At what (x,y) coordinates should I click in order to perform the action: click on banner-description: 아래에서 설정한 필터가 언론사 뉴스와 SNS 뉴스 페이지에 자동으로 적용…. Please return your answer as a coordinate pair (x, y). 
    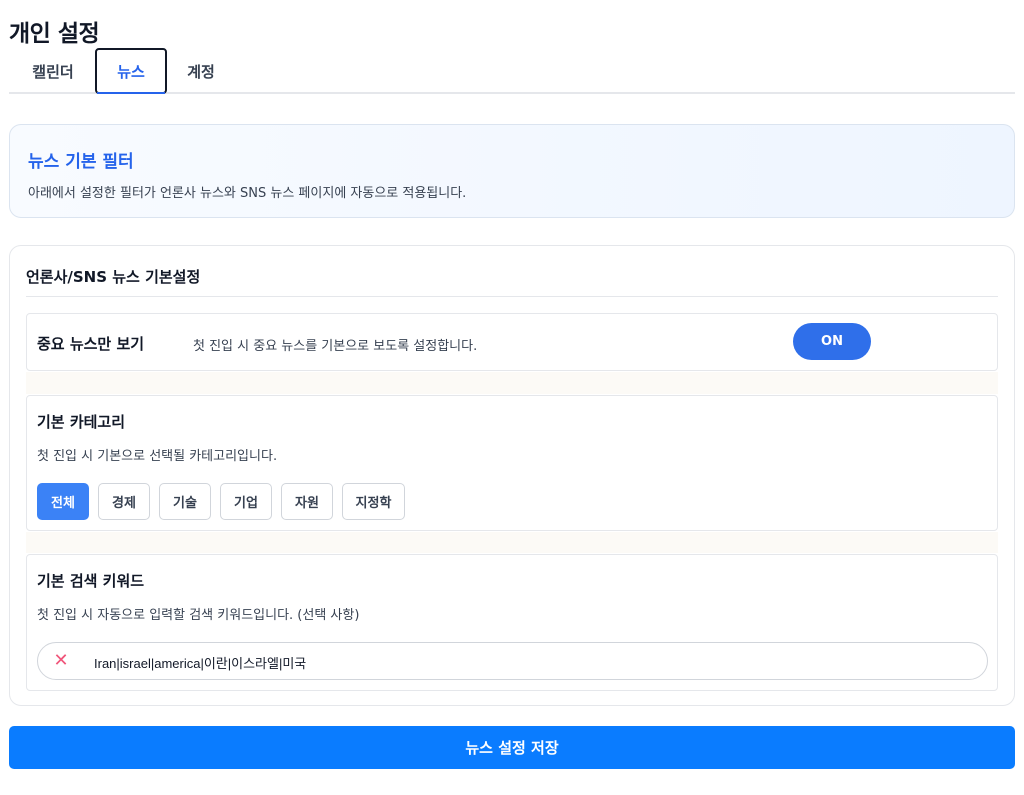
    Looking at the image, I should click on (247, 193).